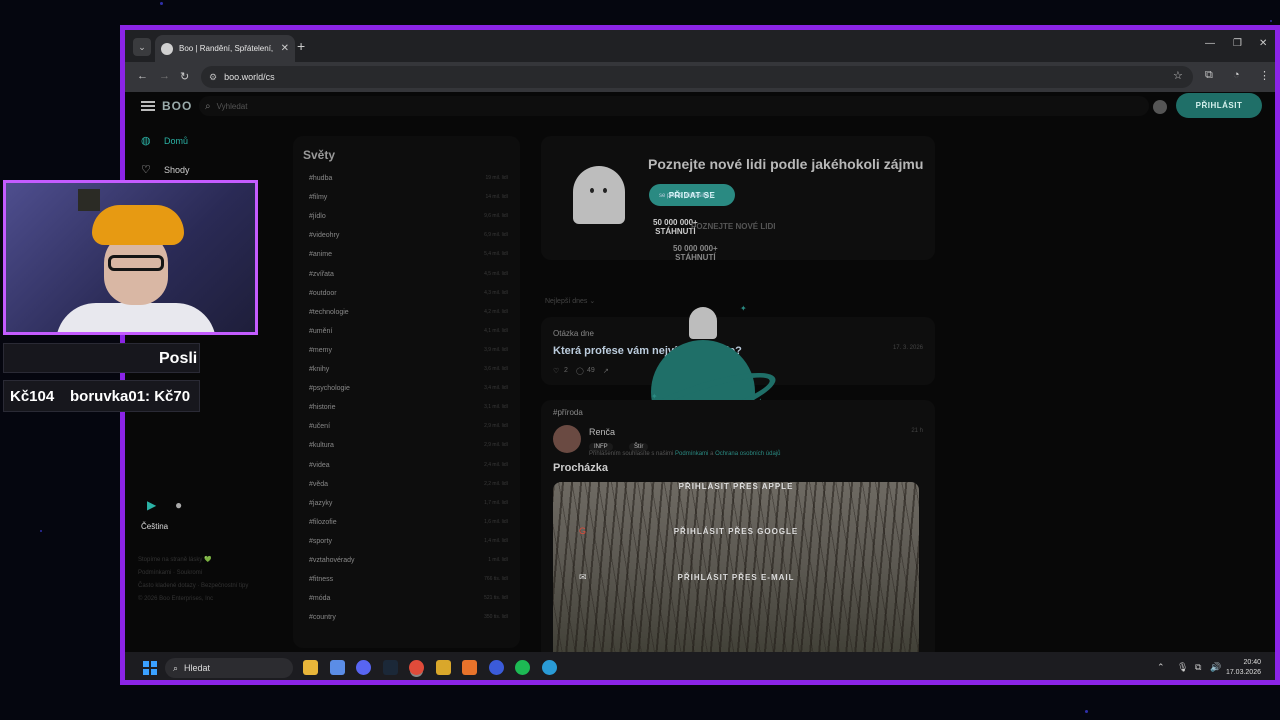  I want to click on world-list-item: #historie 3,1 mil. lidí, so click(408, 410).